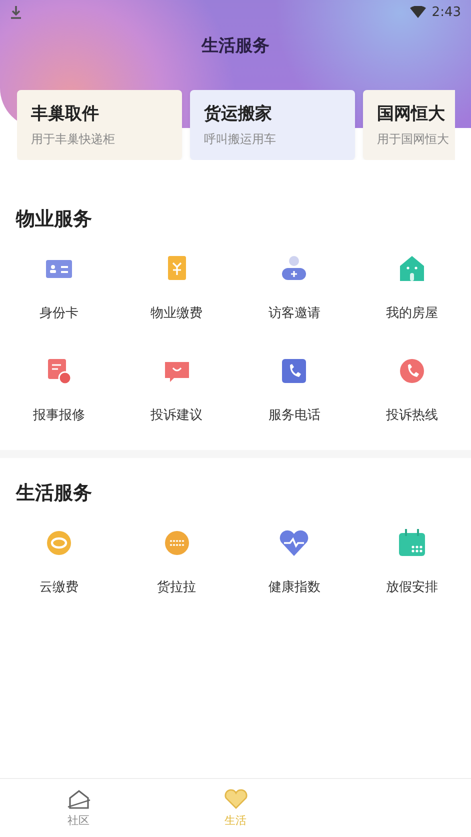 The width and height of the screenshot is (471, 837). What do you see at coordinates (73, 139) in the screenshot?
I see `card-subtitle: 用于丰巢快递柜` at bounding box center [73, 139].